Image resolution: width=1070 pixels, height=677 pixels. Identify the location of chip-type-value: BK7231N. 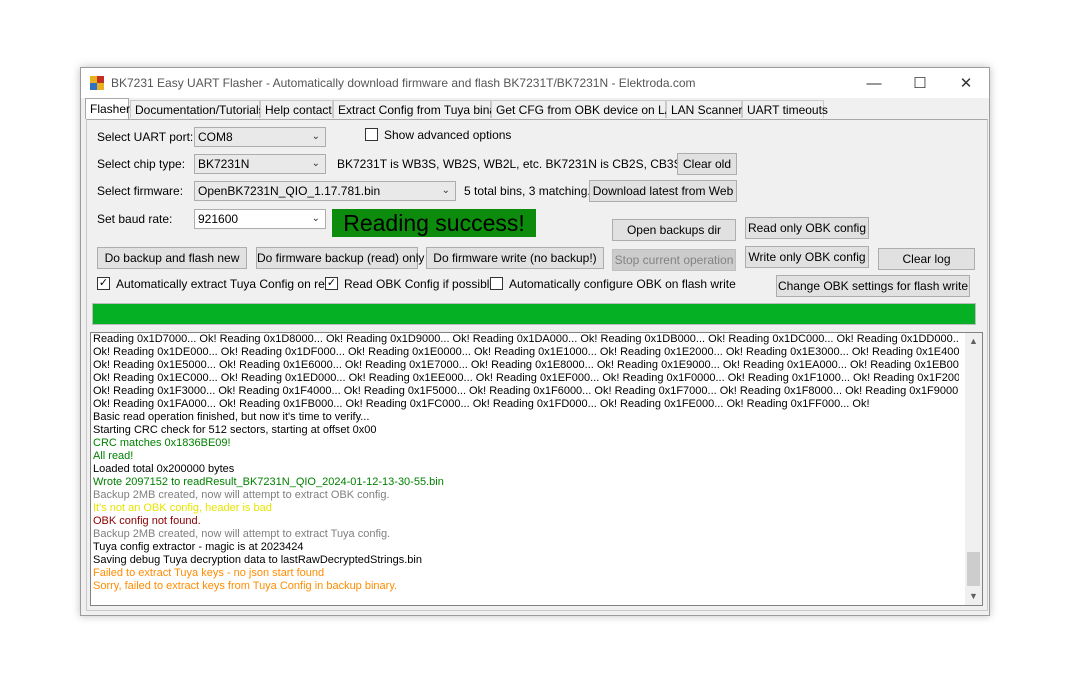
(224, 164).